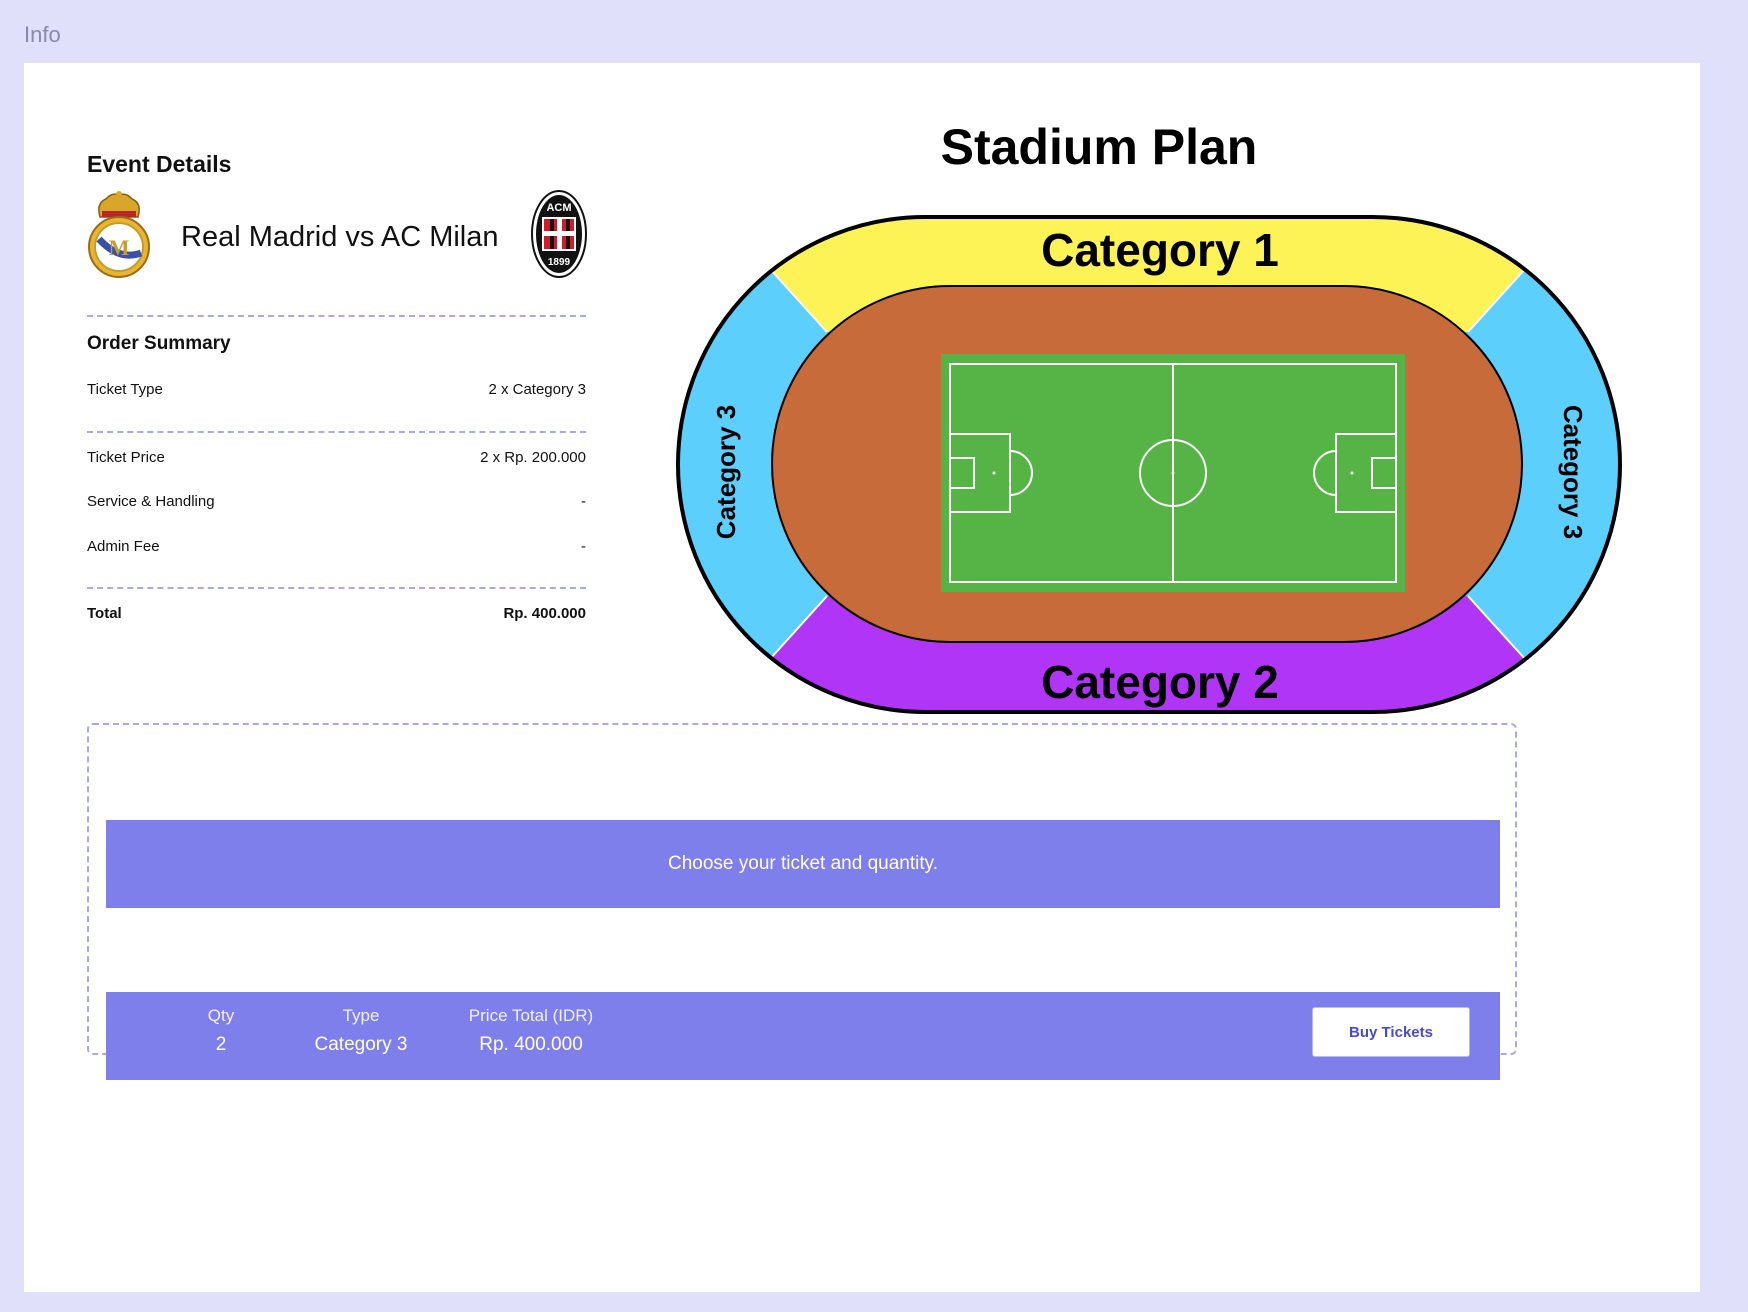 The height and width of the screenshot is (1312, 1748). I want to click on stadium-plan-title: Stadium Plan, so click(1099, 147).